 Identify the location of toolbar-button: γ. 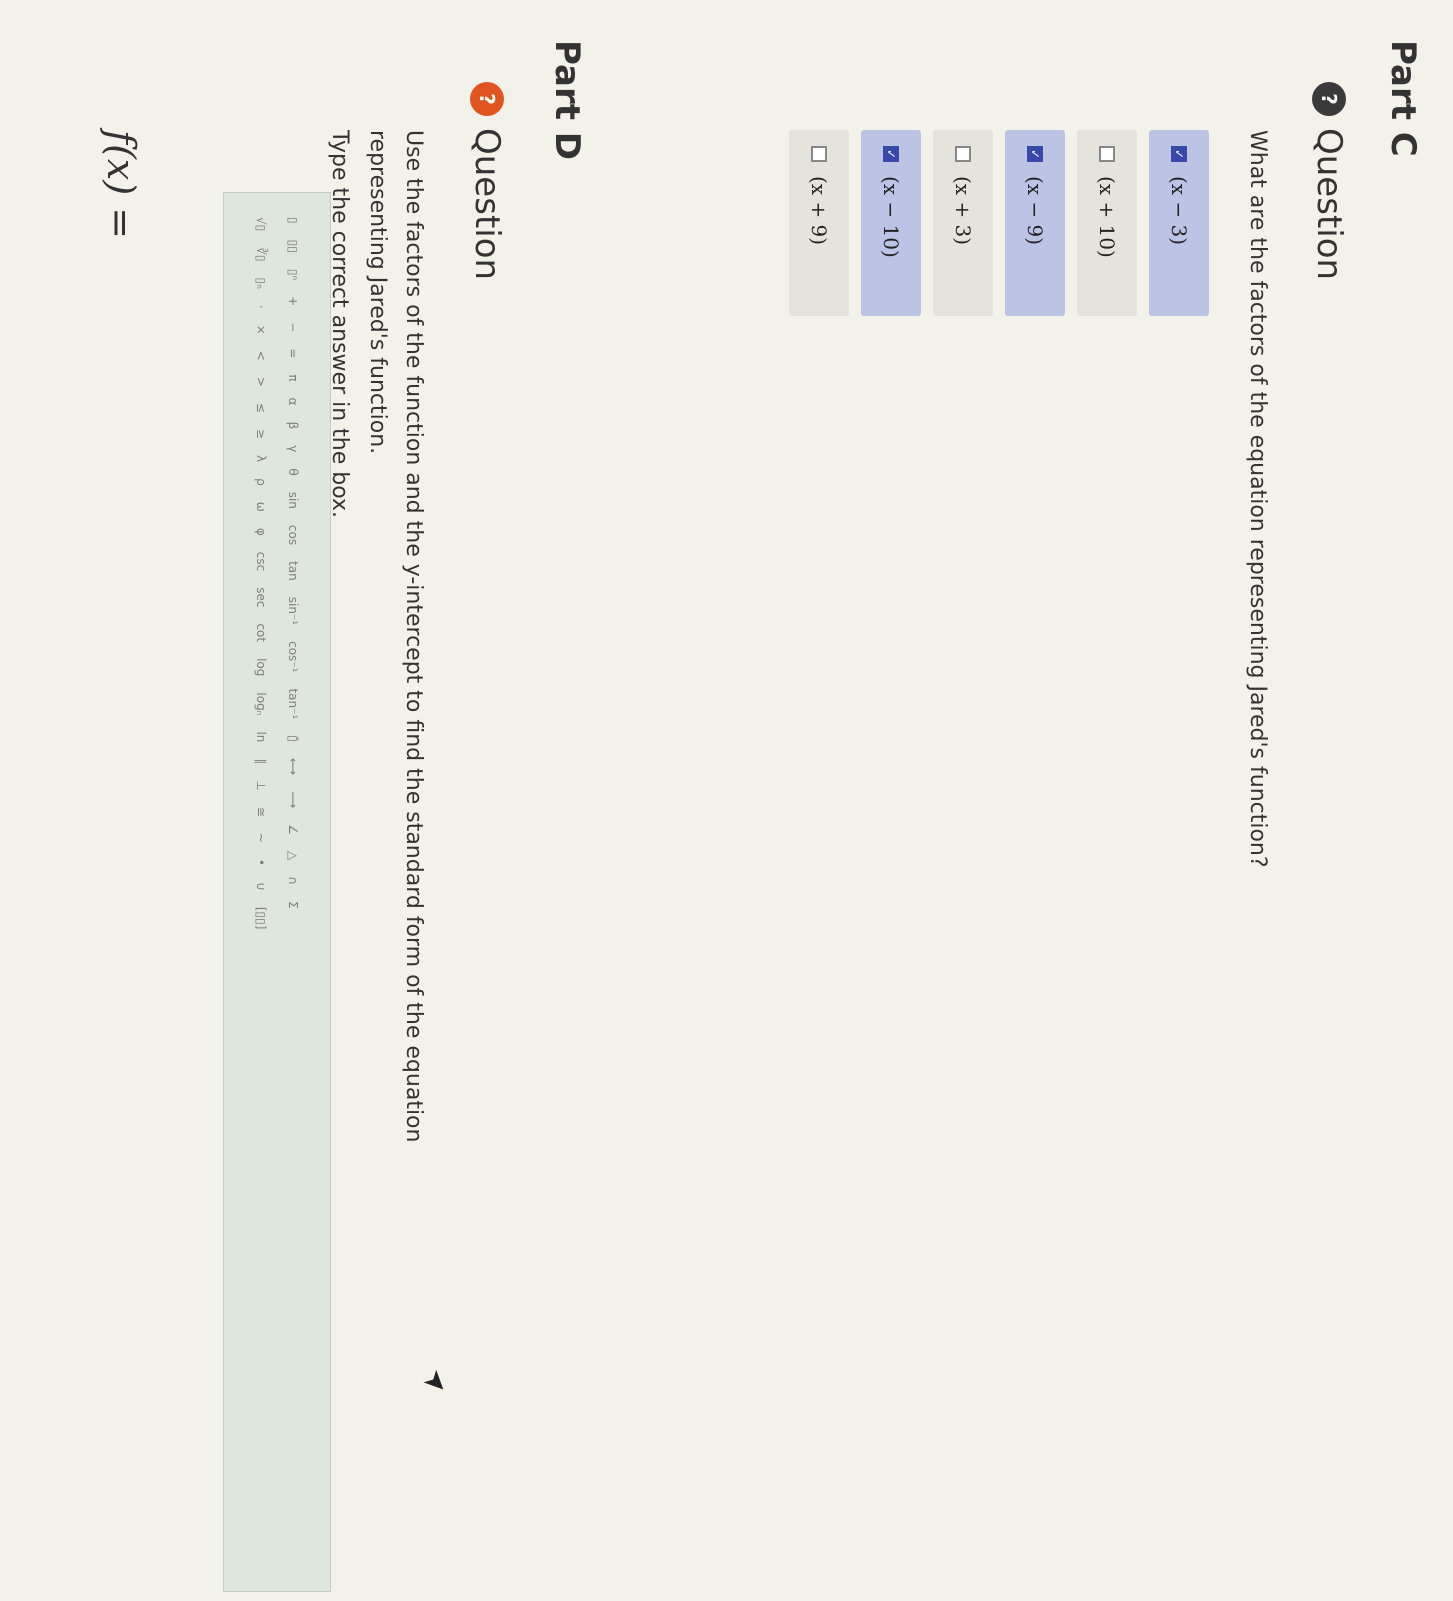
(293, 448).